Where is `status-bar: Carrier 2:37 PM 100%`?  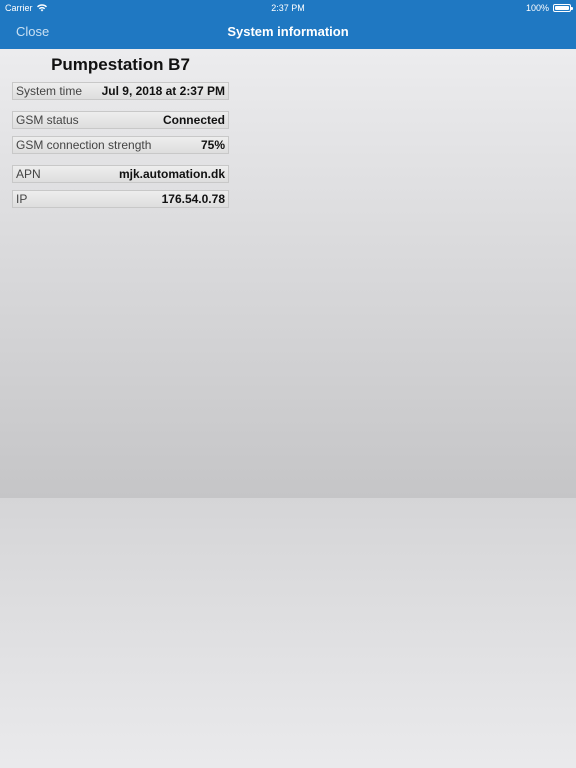
status-bar: Carrier 2:37 PM 100% is located at coordinates (288, 8).